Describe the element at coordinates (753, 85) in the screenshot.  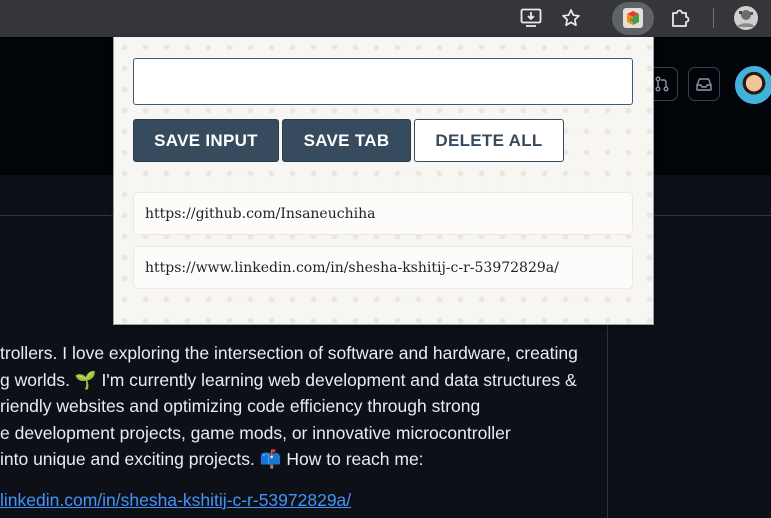
I see `user-avatar` at that location.